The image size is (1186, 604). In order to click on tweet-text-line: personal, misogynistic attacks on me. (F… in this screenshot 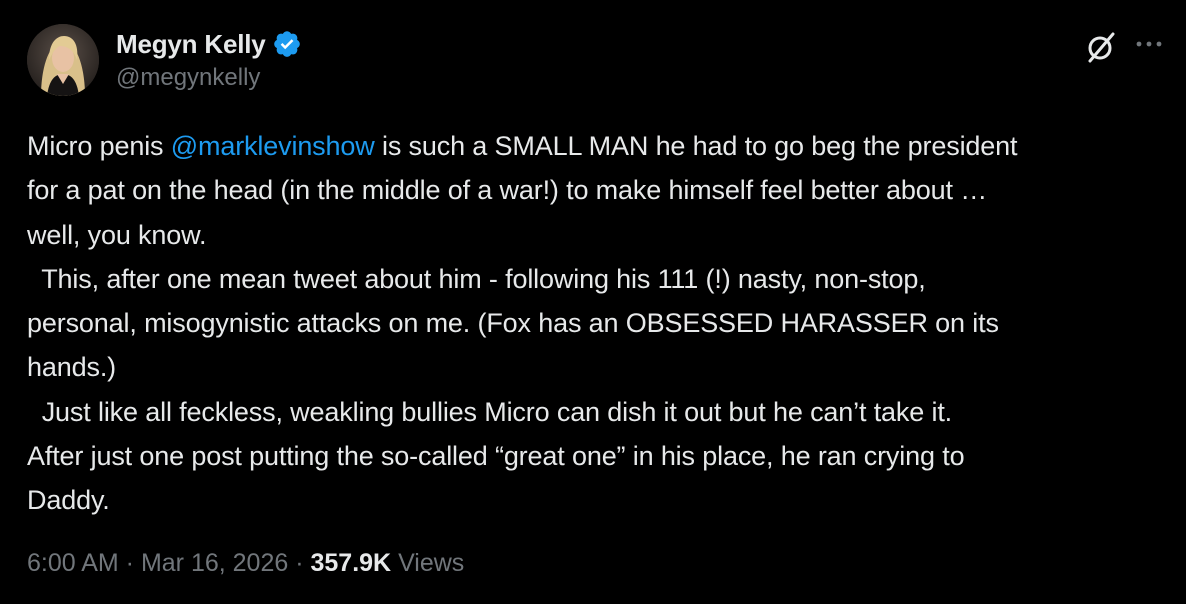, I will do `click(597, 323)`.